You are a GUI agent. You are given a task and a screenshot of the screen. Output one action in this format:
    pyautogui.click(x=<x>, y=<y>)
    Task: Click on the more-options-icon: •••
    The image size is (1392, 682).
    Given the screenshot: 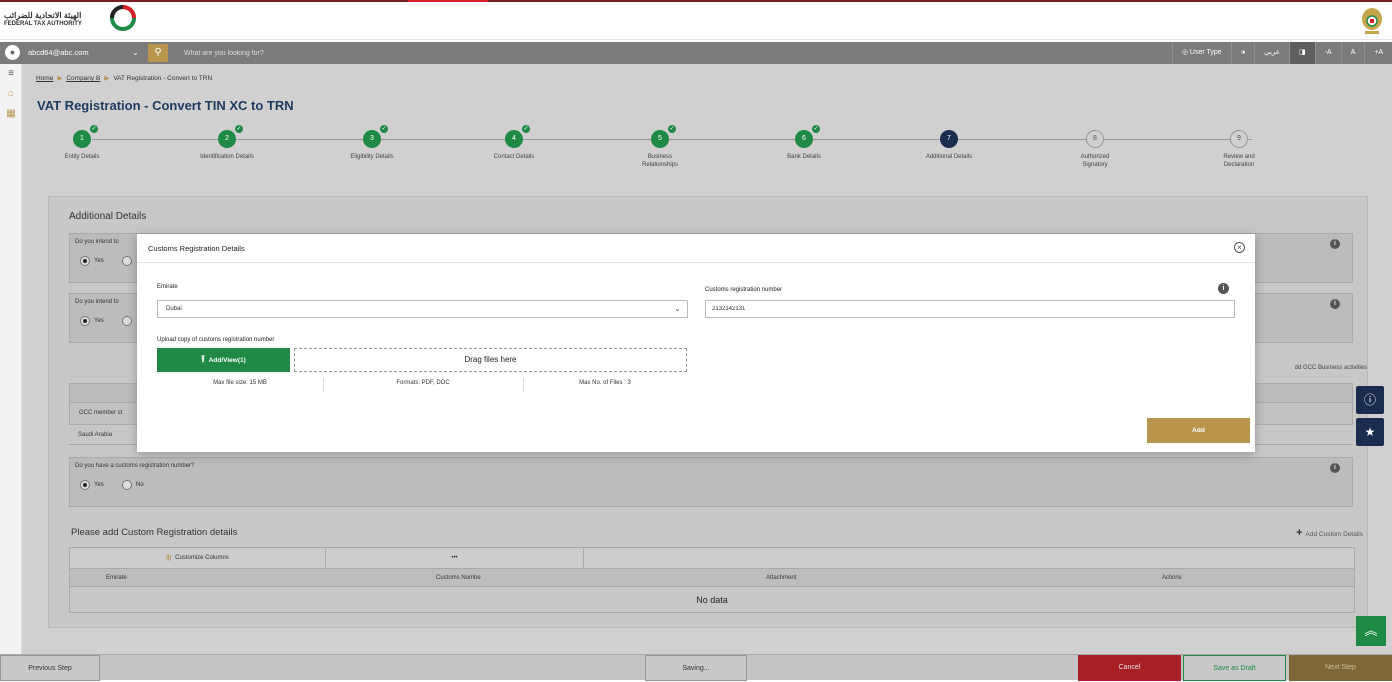 What is the action you would take?
    pyautogui.click(x=455, y=558)
    